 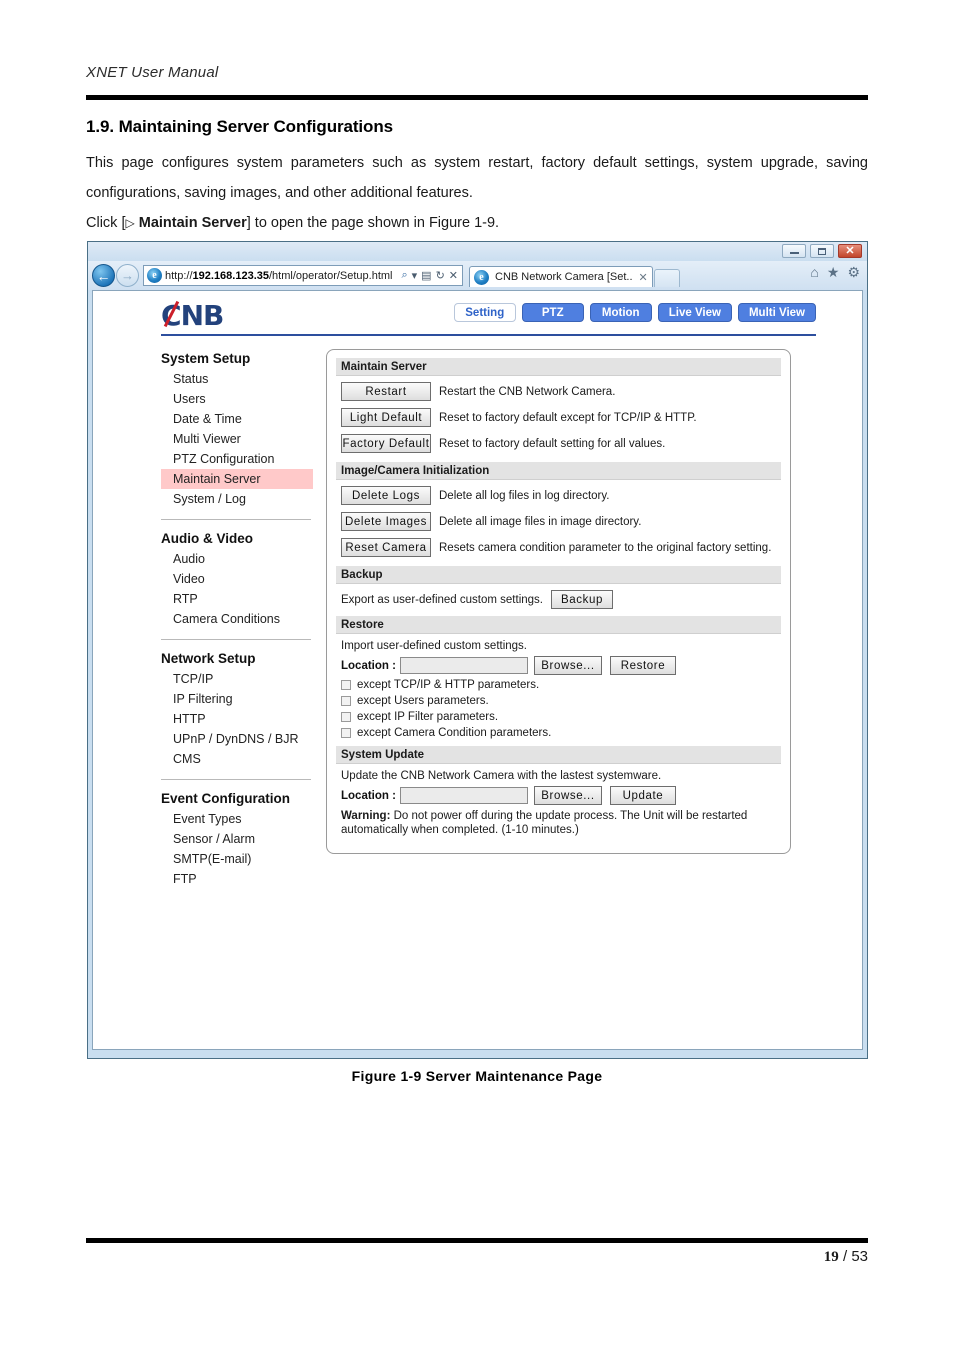 I want to click on sidebar-item-cms: CMS, so click(x=237, y=759).